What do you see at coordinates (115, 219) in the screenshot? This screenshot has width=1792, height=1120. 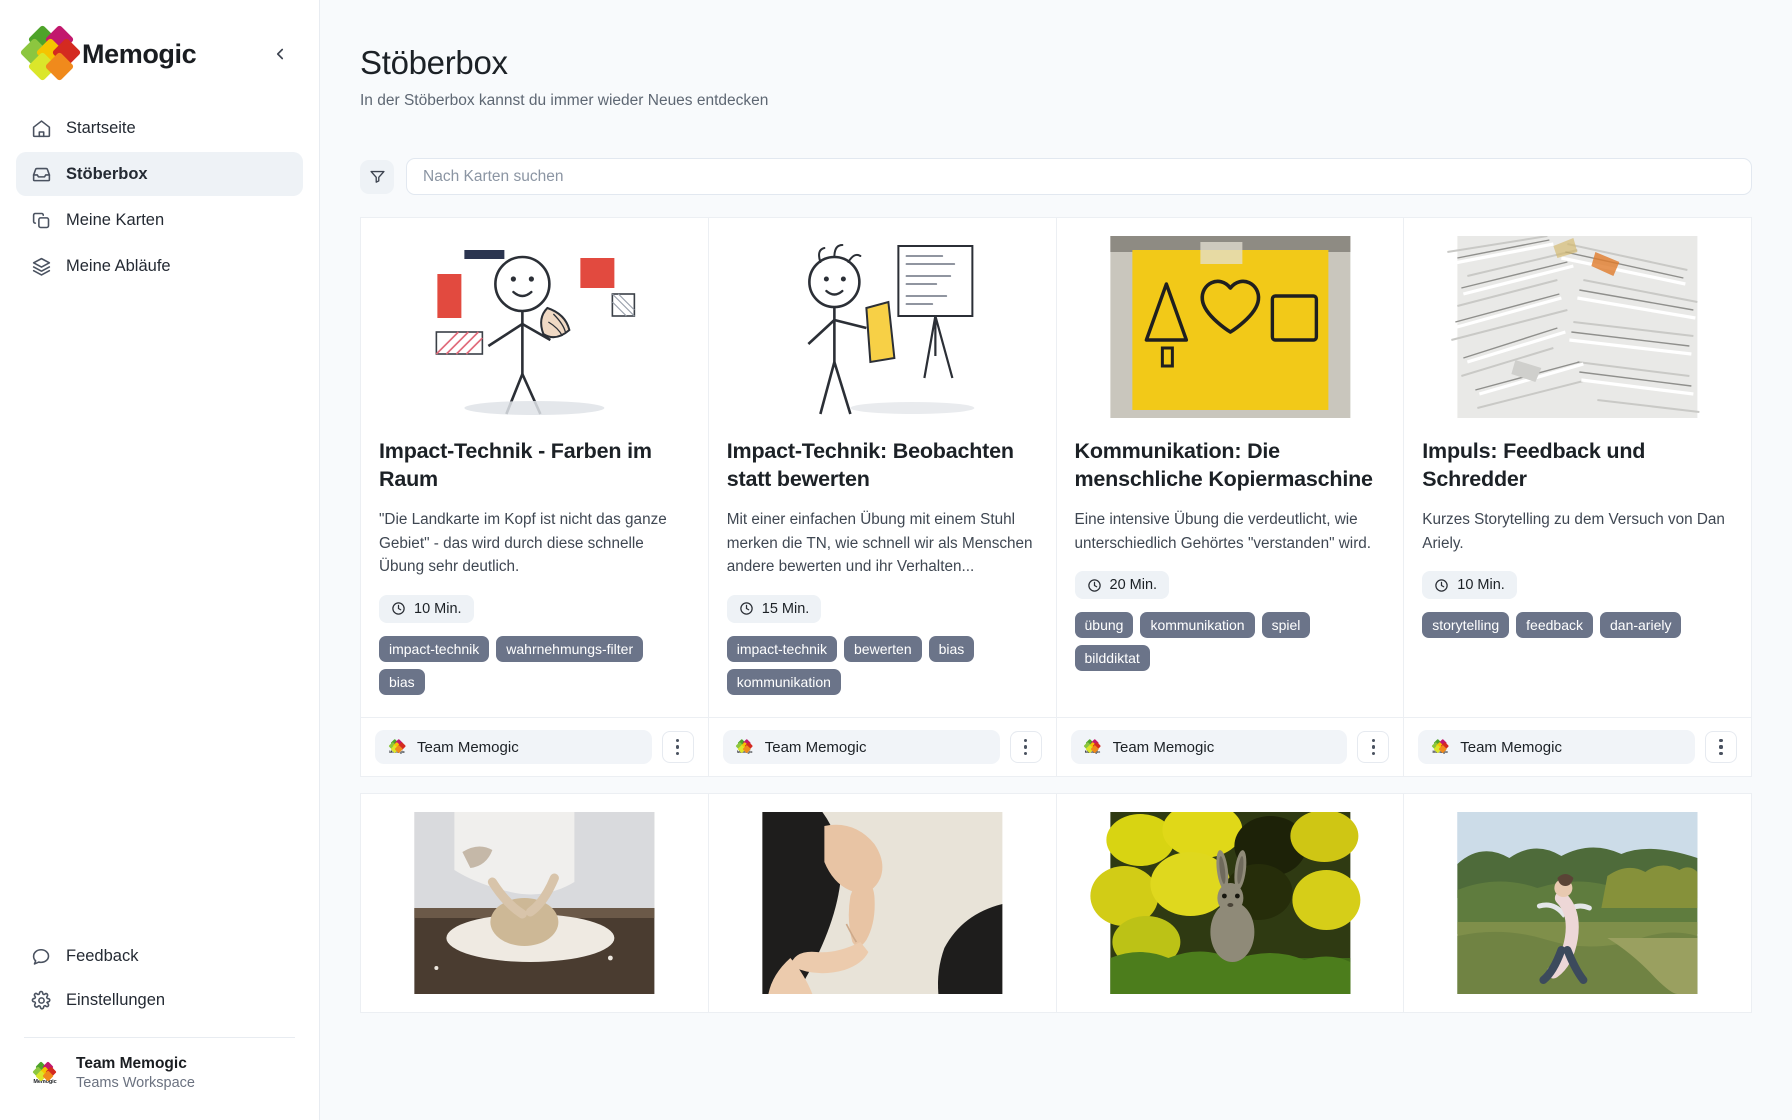 I see `sidebar-item-label: Meine Karten` at bounding box center [115, 219].